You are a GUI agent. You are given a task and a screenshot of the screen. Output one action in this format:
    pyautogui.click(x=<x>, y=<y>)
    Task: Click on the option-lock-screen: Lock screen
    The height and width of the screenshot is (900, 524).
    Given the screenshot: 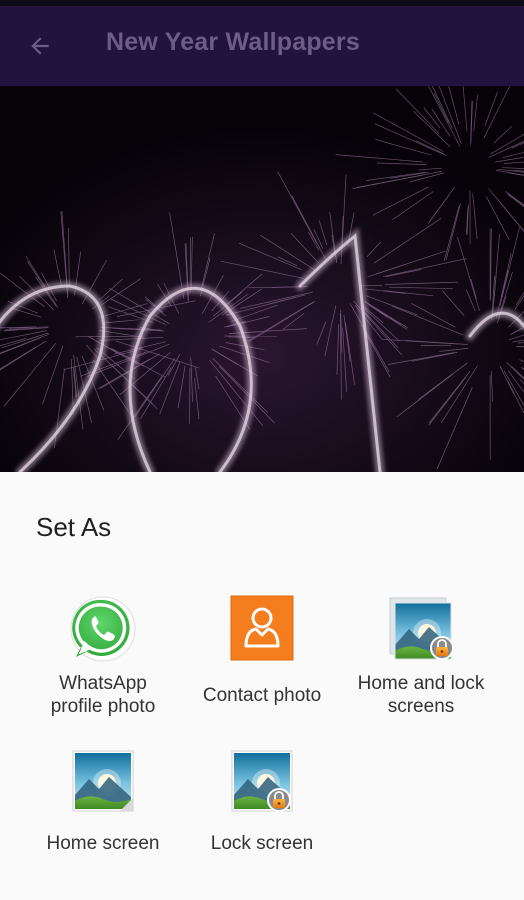 What is the action you would take?
    pyautogui.click(x=262, y=806)
    